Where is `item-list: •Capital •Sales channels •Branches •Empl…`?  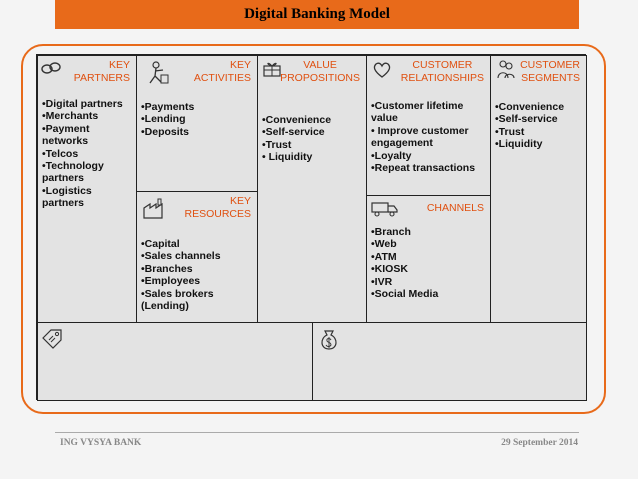
item-list: •Capital •Sales channels •Branches •Empl… is located at coordinates (198, 275).